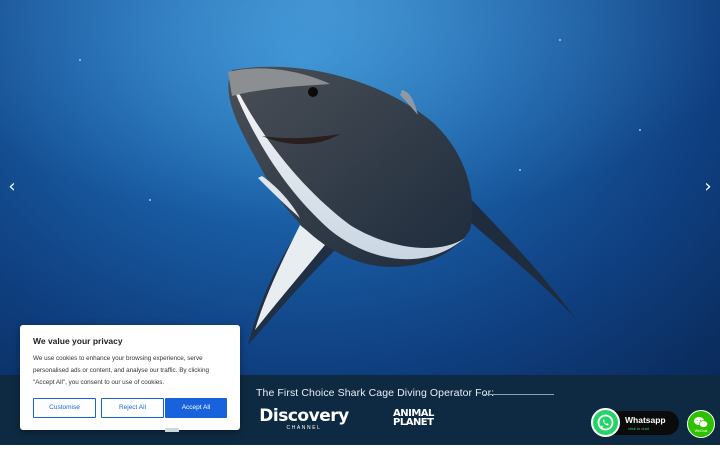  What do you see at coordinates (645, 420) in the screenshot?
I see `whatsapp-label: Whatsapp` at bounding box center [645, 420].